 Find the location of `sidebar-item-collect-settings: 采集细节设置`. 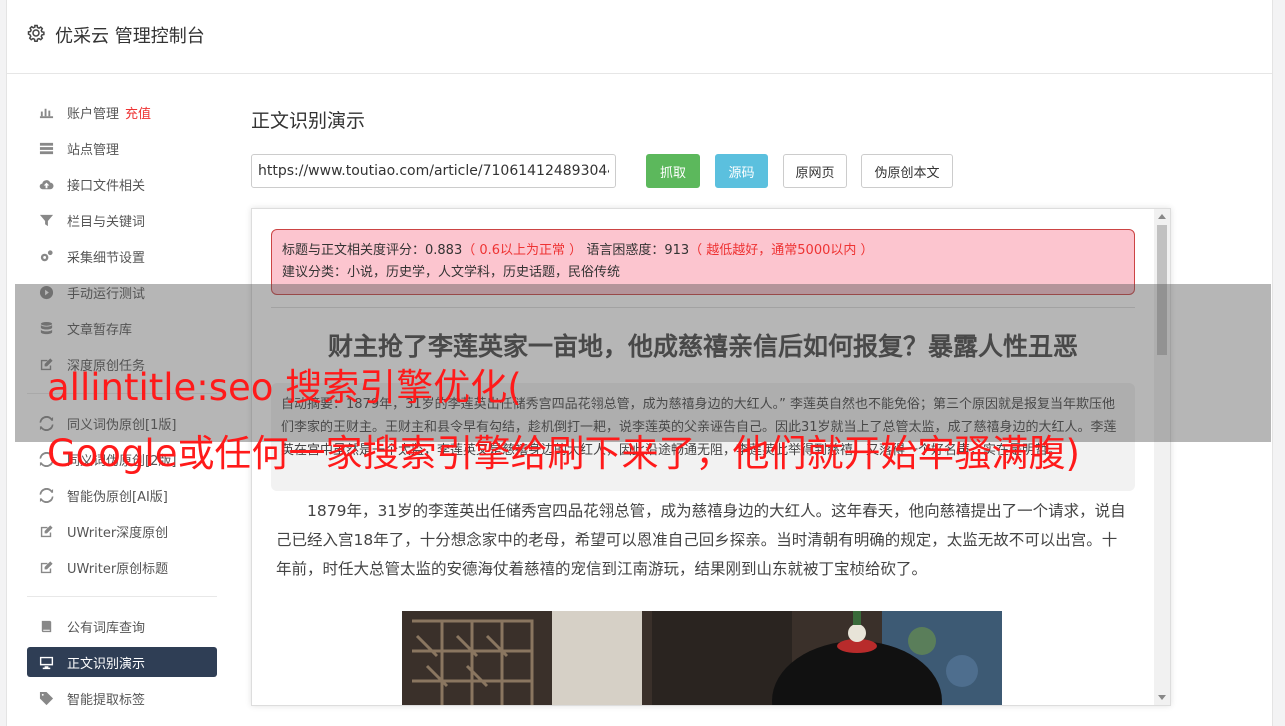

sidebar-item-collect-settings: 采集细节设置 is located at coordinates (122, 256).